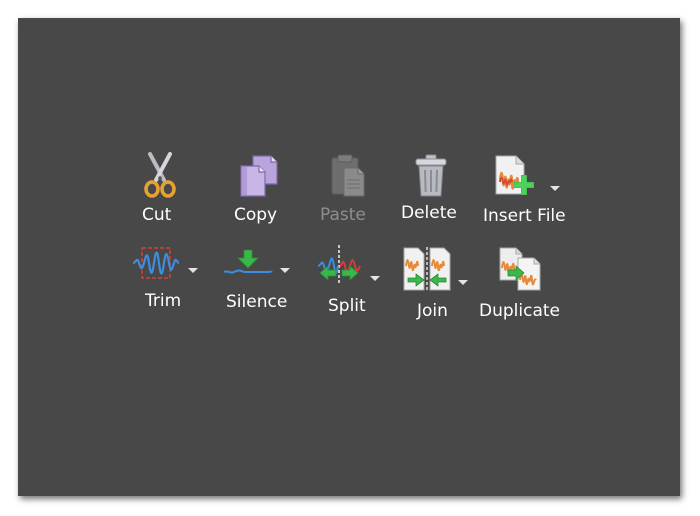  I want to click on join-button: Join, so click(436, 284).